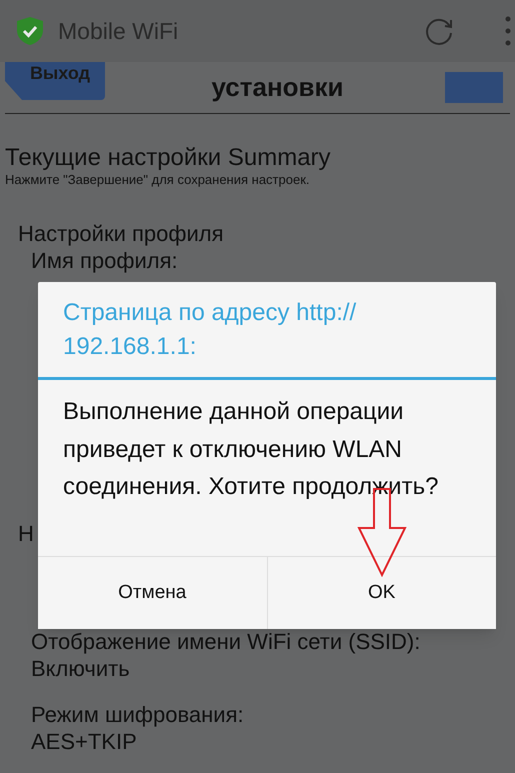 The height and width of the screenshot is (773, 515). I want to click on field-label: Режим шифрования:, so click(137, 714).